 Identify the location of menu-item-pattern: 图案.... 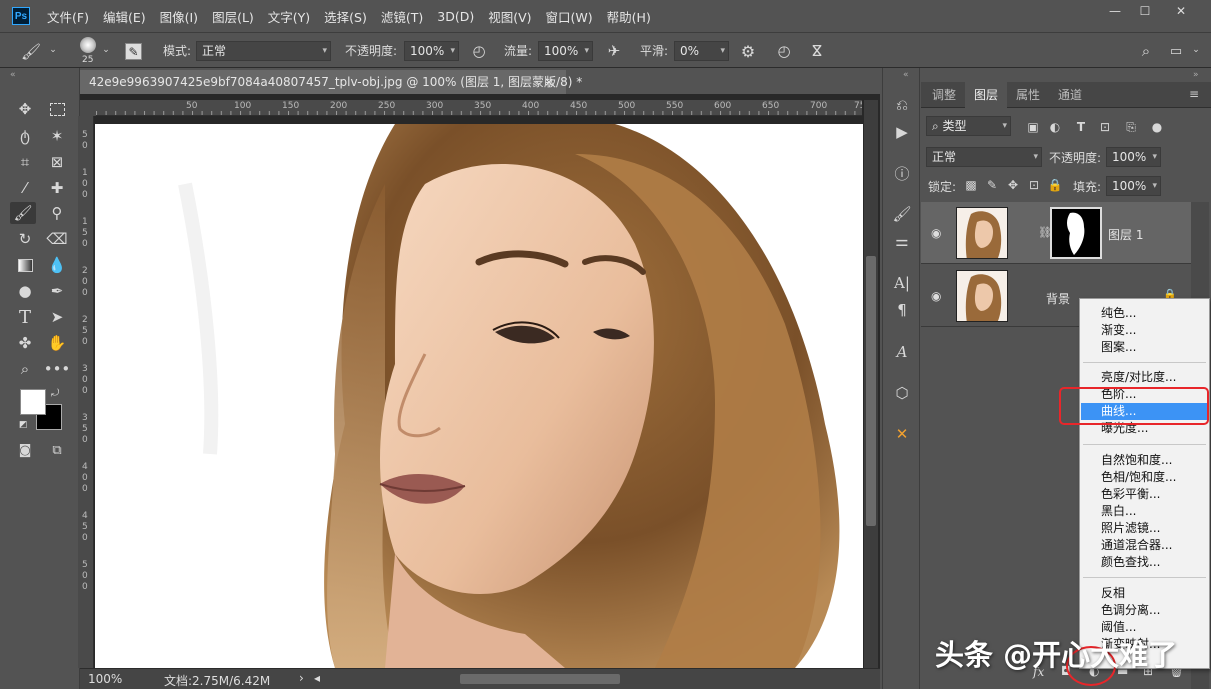
(1144, 347).